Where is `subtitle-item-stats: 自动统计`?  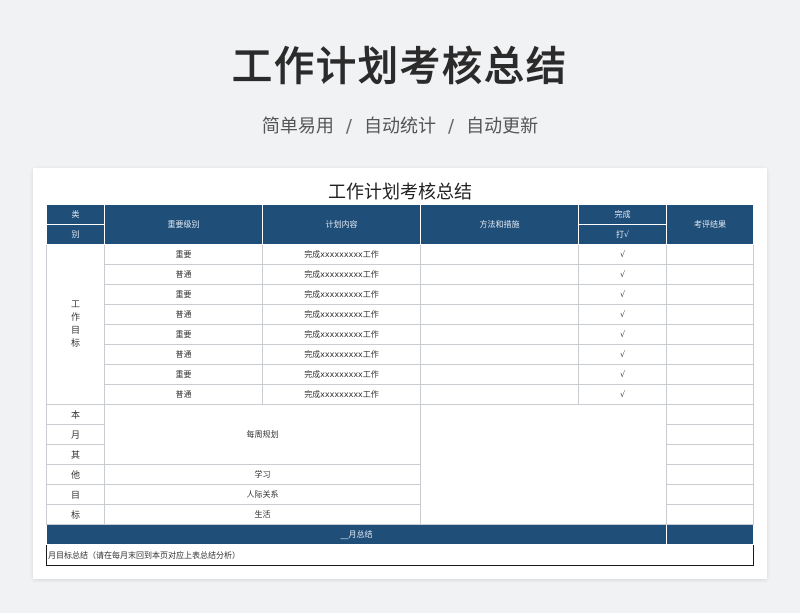
subtitle-item-stats: 自动统计 is located at coordinates (400, 126).